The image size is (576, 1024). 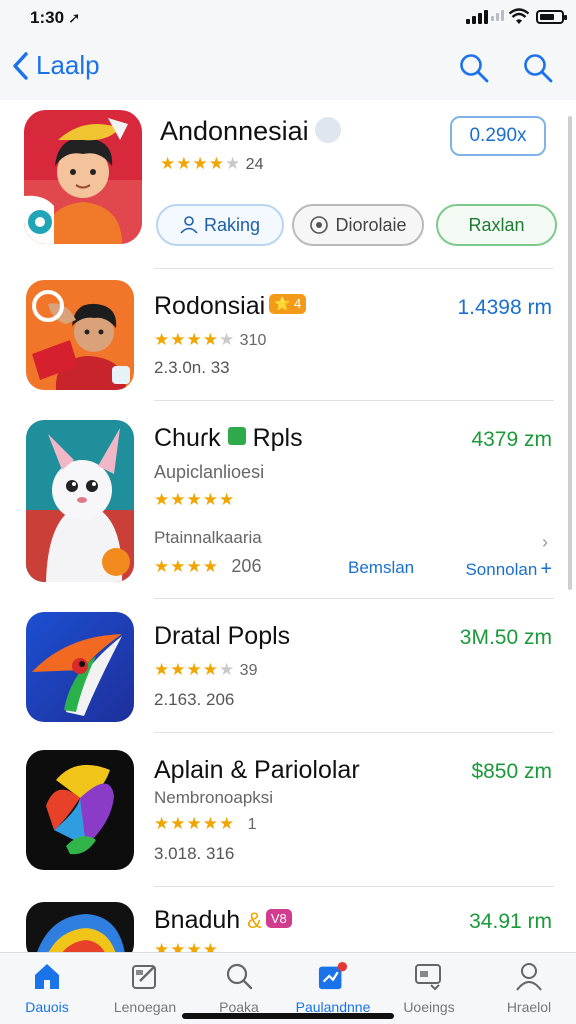 I want to click on app-badge-icon, so click(x=236, y=436).